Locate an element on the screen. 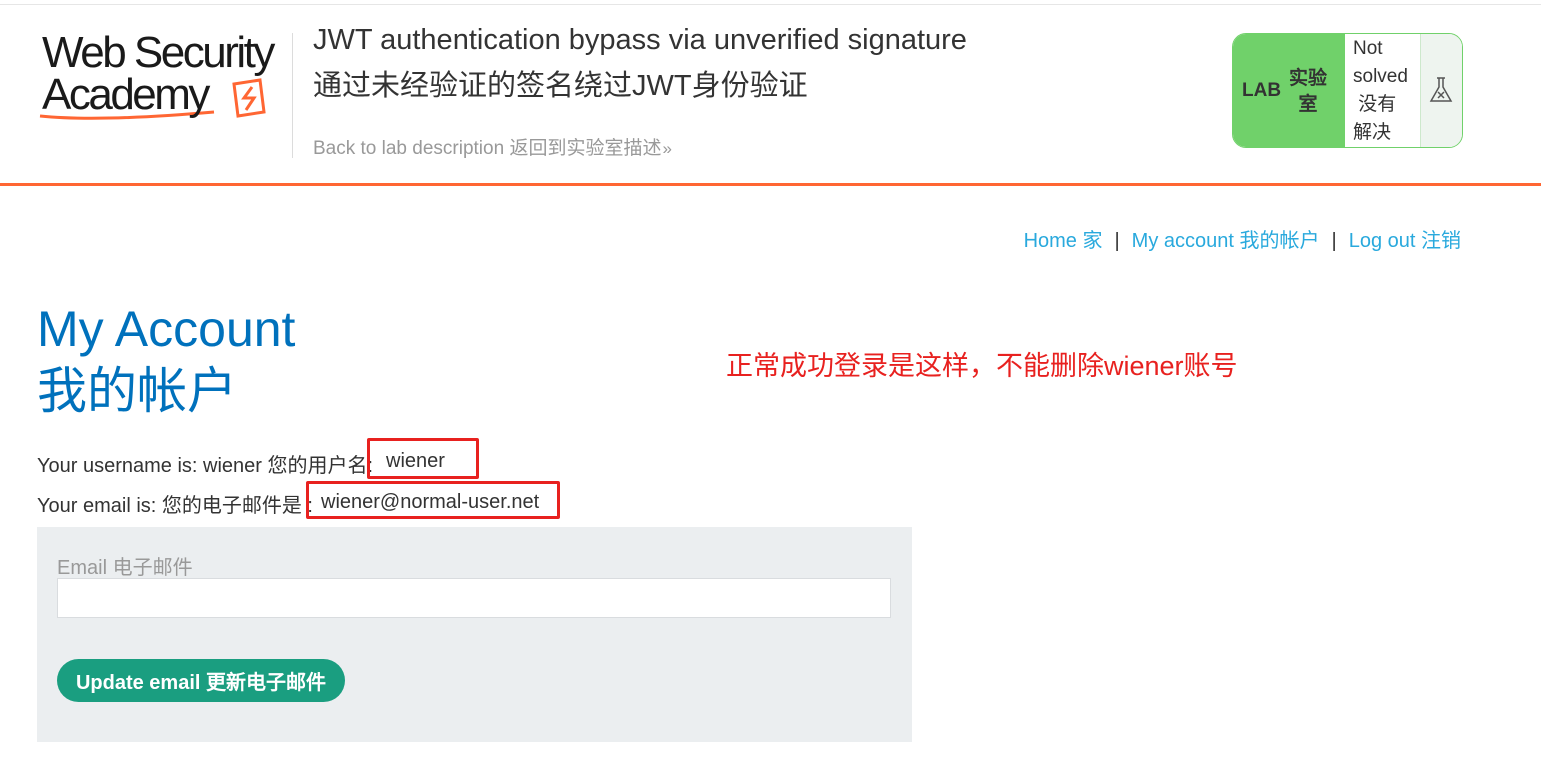  lab-status-badge: LAB 实验室 Not solved 没有 解决 is located at coordinates (1347, 90).